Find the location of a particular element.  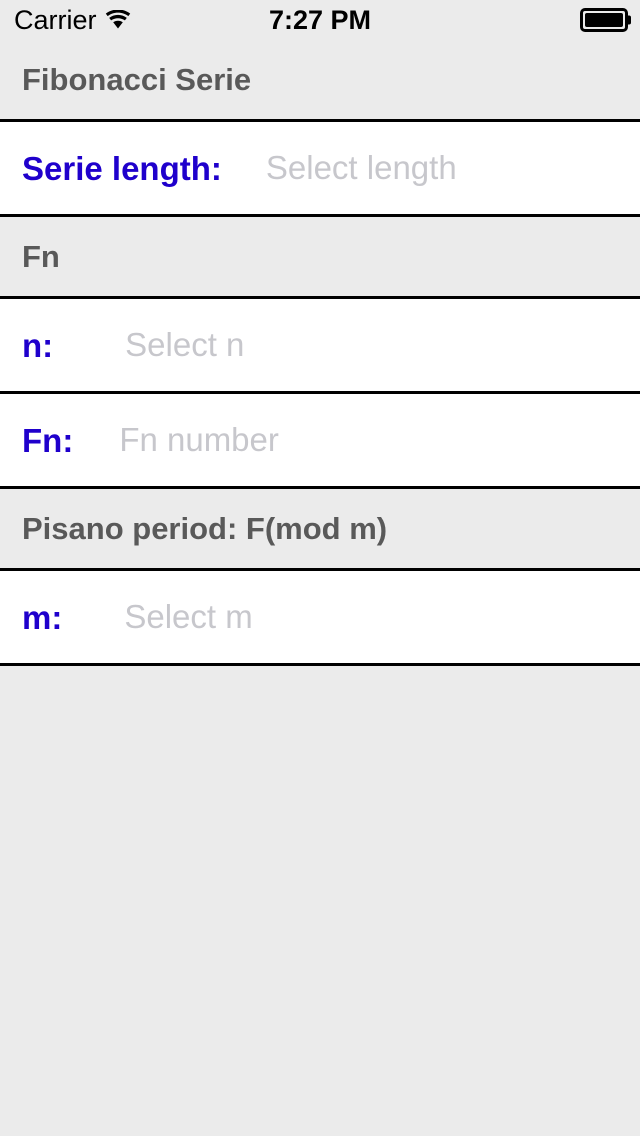

serie-length-input is located at coordinates (452, 168).